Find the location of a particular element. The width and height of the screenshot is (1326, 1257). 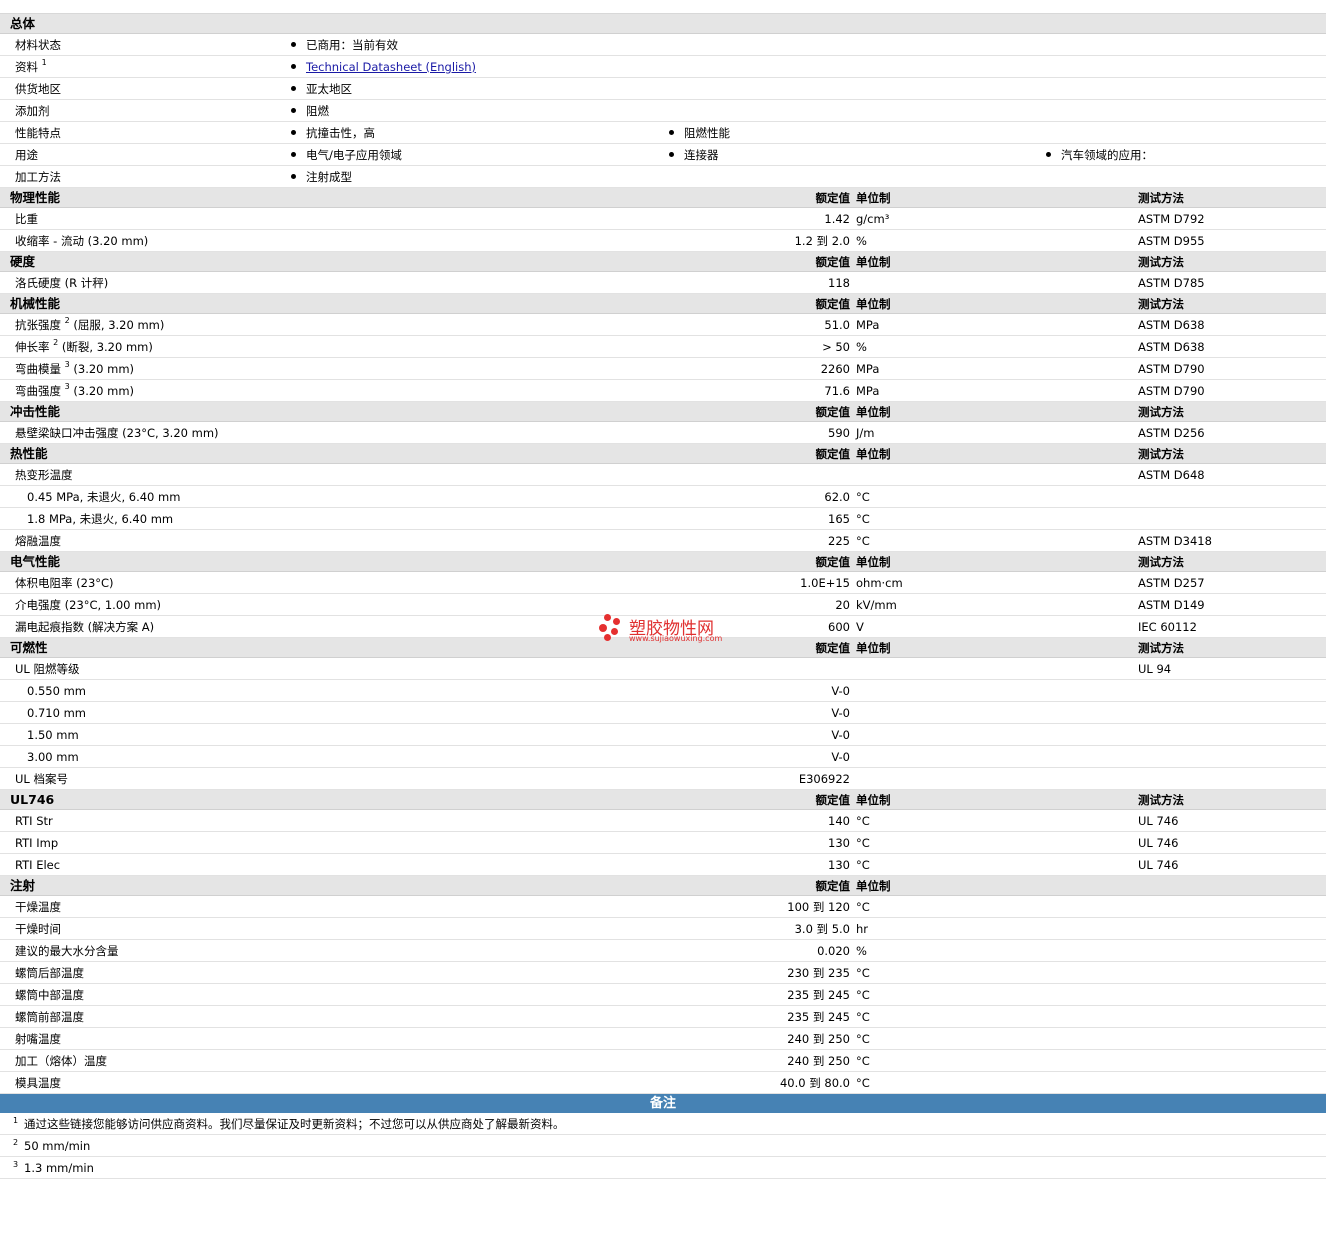

property-row: 0.550 mm V-0 is located at coordinates (663, 691).